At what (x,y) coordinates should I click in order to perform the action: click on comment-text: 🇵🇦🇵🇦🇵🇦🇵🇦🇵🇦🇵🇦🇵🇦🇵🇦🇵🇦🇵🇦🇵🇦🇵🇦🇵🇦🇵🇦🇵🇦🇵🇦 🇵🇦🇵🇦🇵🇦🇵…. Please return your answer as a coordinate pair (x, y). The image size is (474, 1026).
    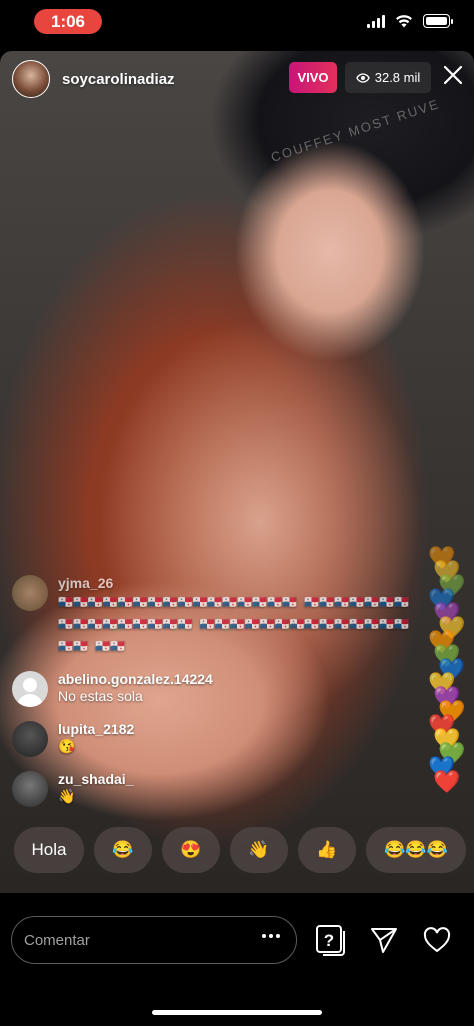
    Looking at the image, I should click on (233, 624).